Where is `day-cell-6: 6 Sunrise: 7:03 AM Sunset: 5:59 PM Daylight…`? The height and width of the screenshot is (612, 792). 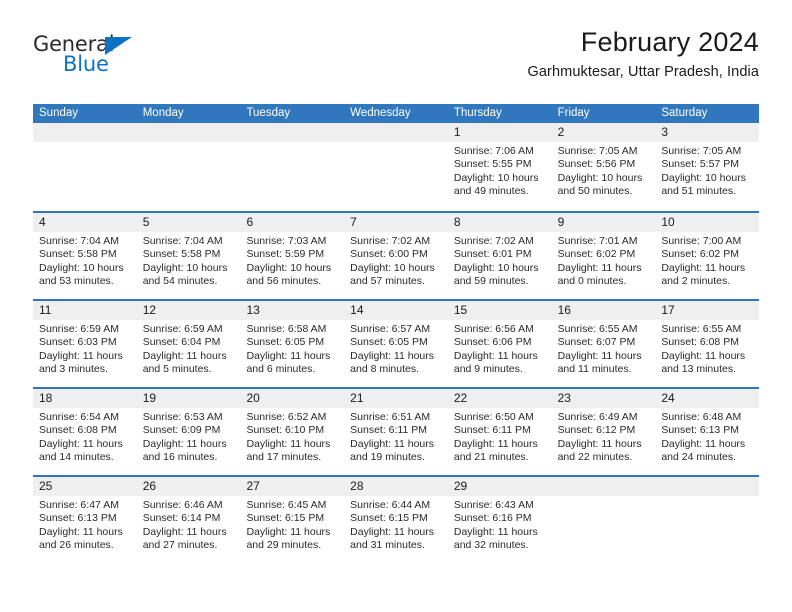
day-cell-6: 6 Sunrise: 7:03 AM Sunset: 5:59 PM Daylight… is located at coordinates (292, 256).